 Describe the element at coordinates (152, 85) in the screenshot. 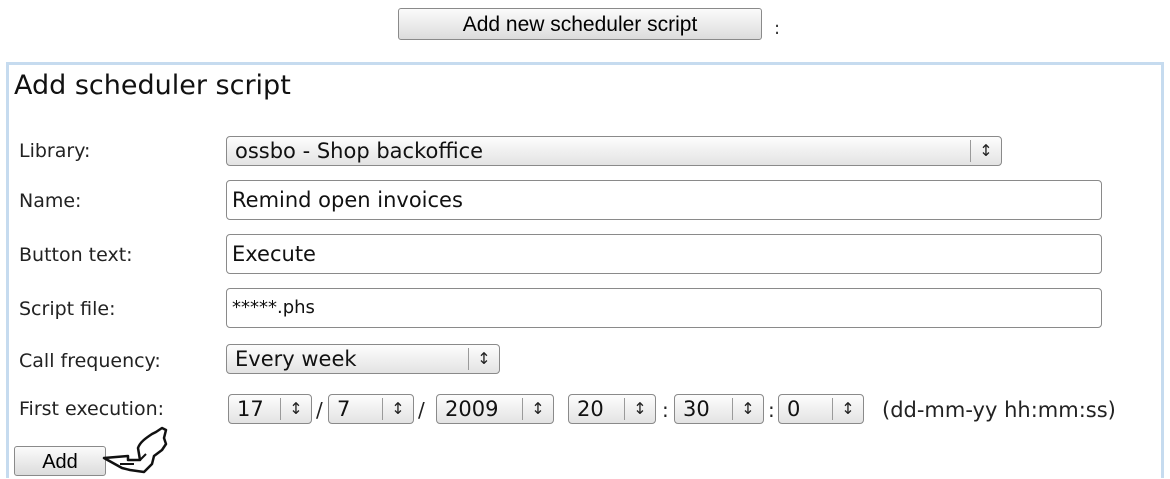

I see `panel-title: Add scheduler script` at that location.